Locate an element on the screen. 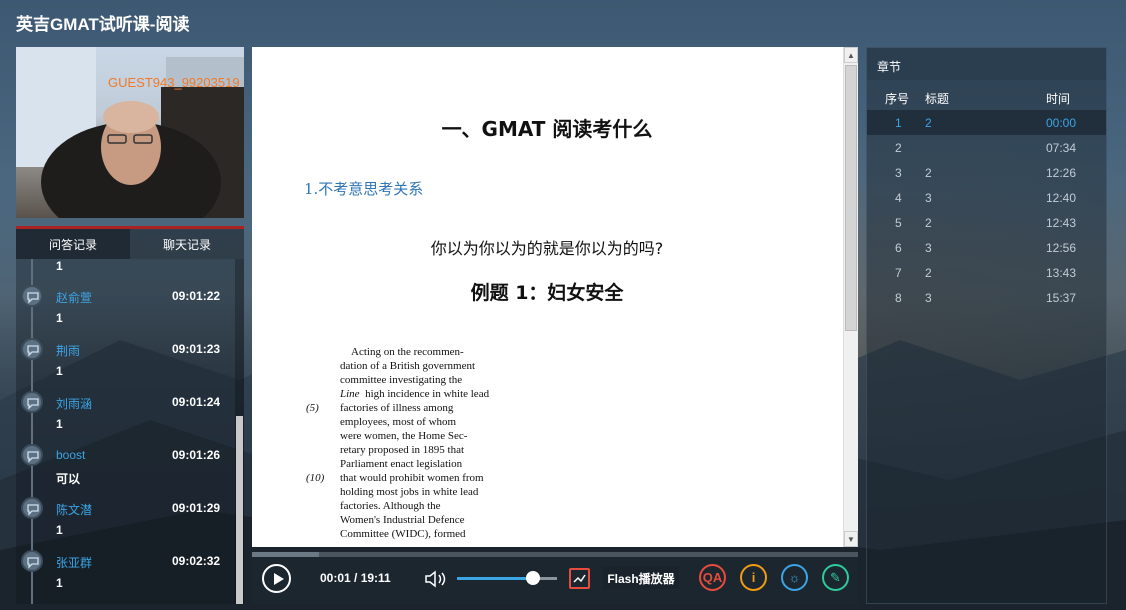  qa-user-name: 陈文潜 is located at coordinates (74, 509).